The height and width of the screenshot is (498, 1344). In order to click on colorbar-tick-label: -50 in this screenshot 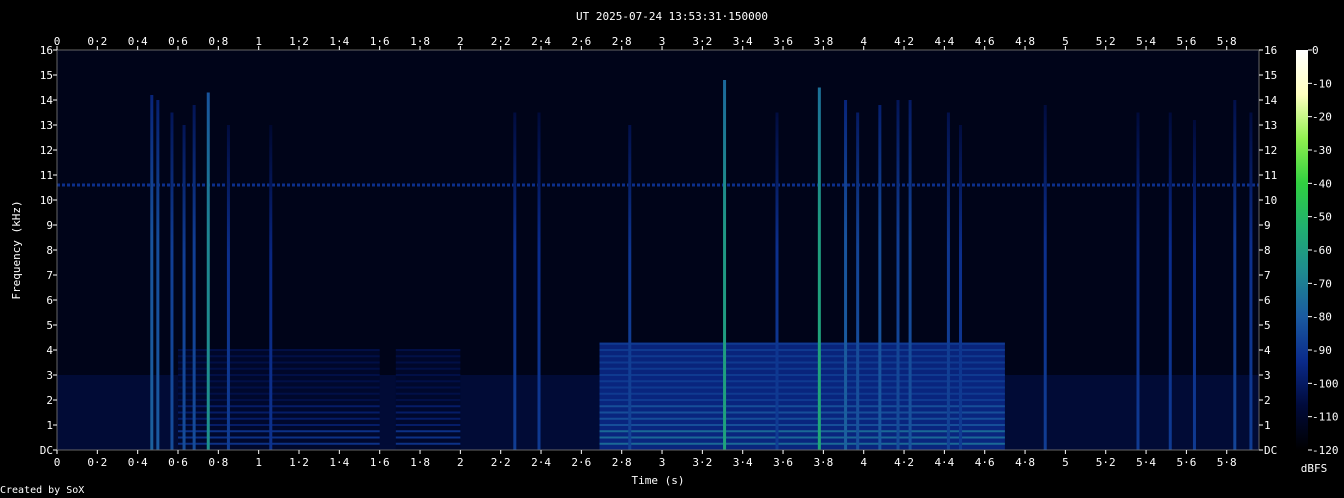, I will do `click(1322, 217)`.